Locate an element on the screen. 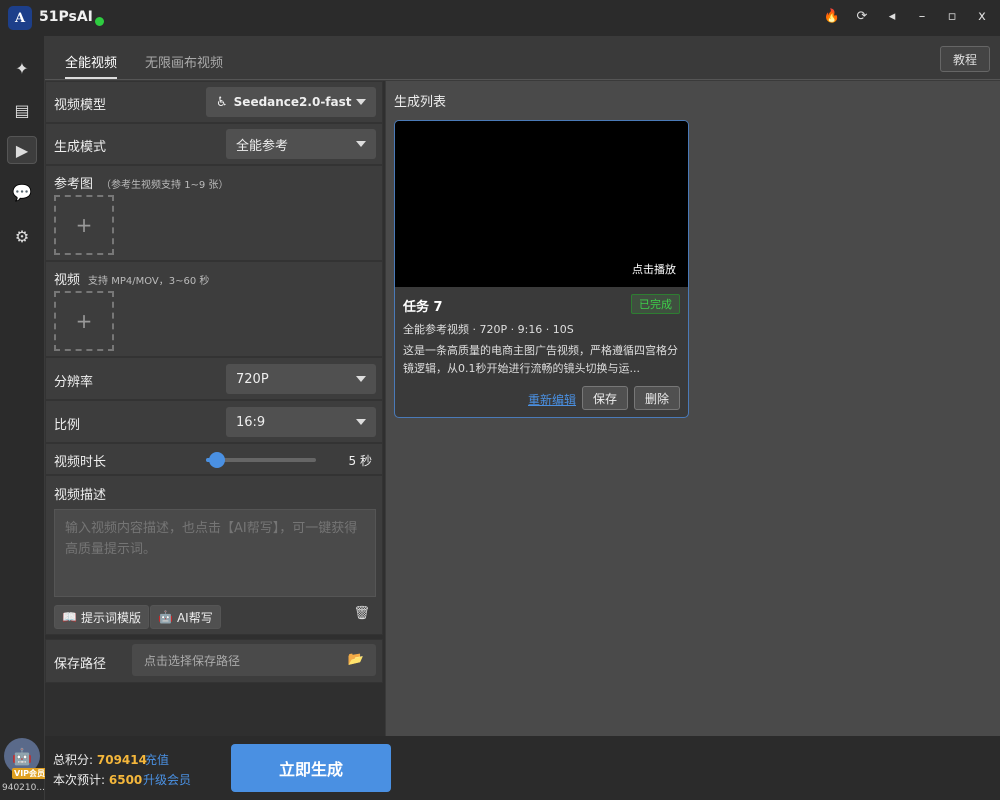 This screenshot has height=800, width=1000. pin-icon: ◂ is located at coordinates (892, 16).